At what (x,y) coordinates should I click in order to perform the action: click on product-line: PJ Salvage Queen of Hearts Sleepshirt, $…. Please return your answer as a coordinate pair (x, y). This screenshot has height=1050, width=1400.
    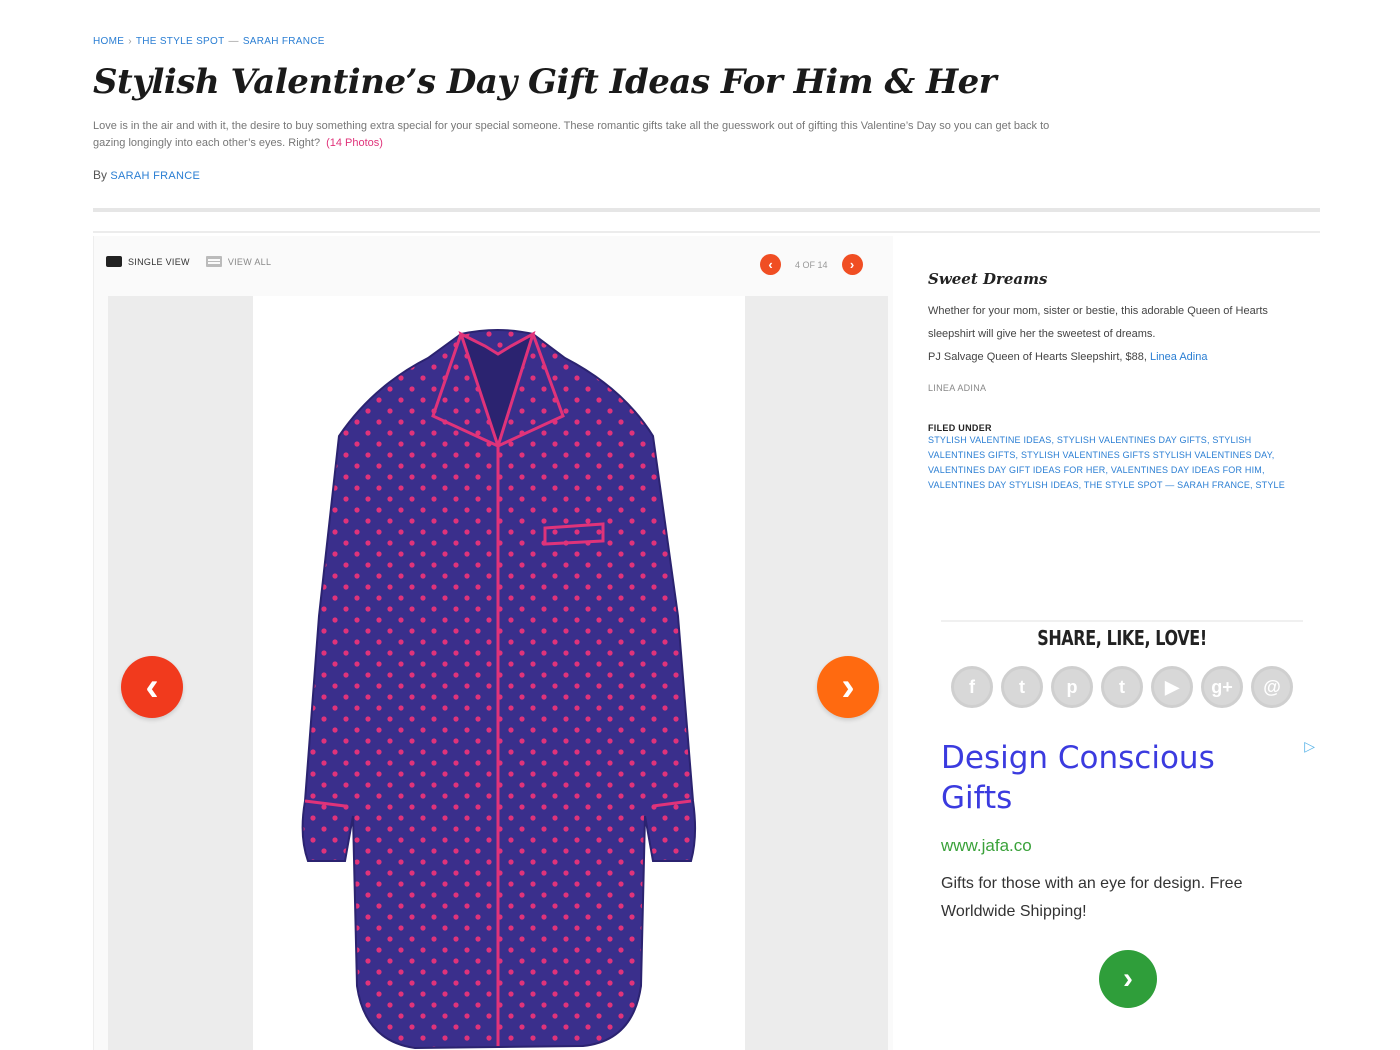
    Looking at the image, I should click on (1123, 357).